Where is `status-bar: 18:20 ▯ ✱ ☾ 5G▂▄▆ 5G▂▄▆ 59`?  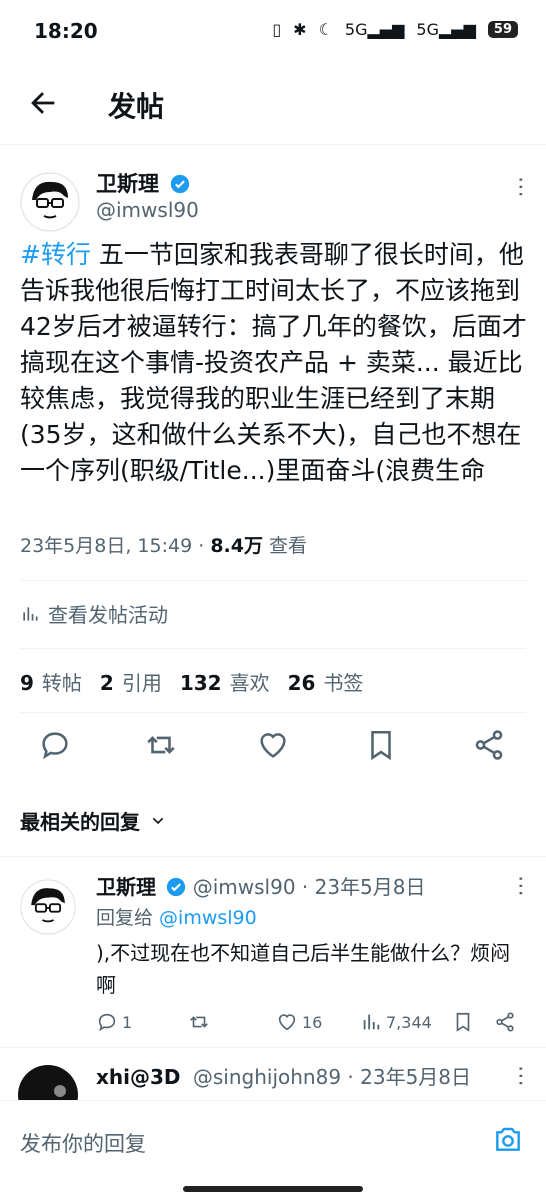
status-bar: 18:20 ▯ ✱ ☾ 5G▂▄▆ 5G▂▄▆ 59 is located at coordinates (273, 32).